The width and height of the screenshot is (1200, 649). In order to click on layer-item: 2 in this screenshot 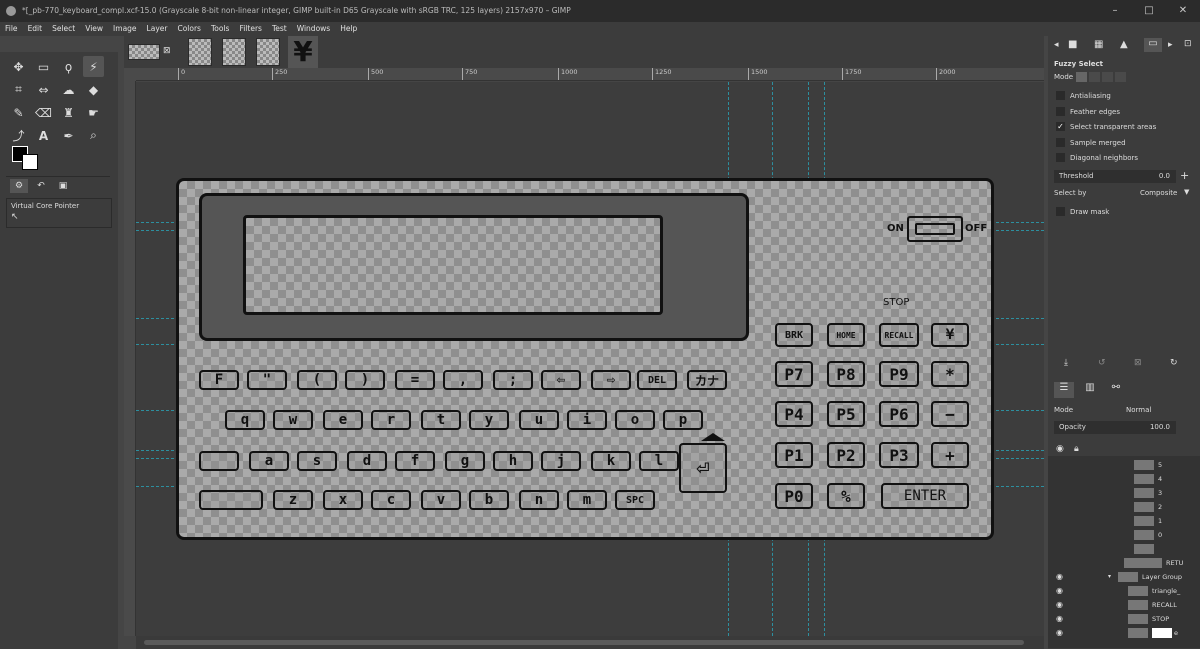, I will do `click(1124, 507)`.